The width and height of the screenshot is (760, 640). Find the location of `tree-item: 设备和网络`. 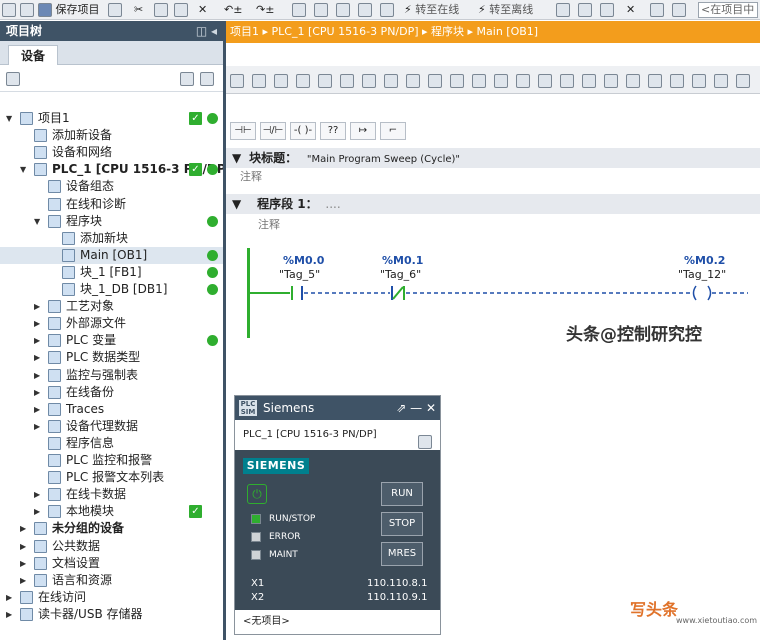

tree-item: 设备和网络 is located at coordinates (111, 152).